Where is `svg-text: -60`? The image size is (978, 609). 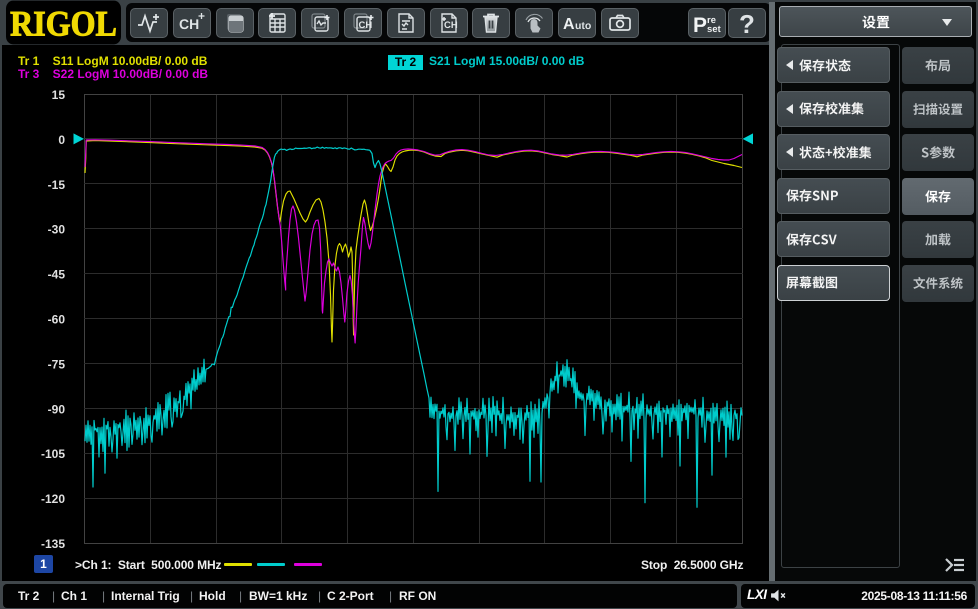 svg-text: -60 is located at coordinates (57, 320).